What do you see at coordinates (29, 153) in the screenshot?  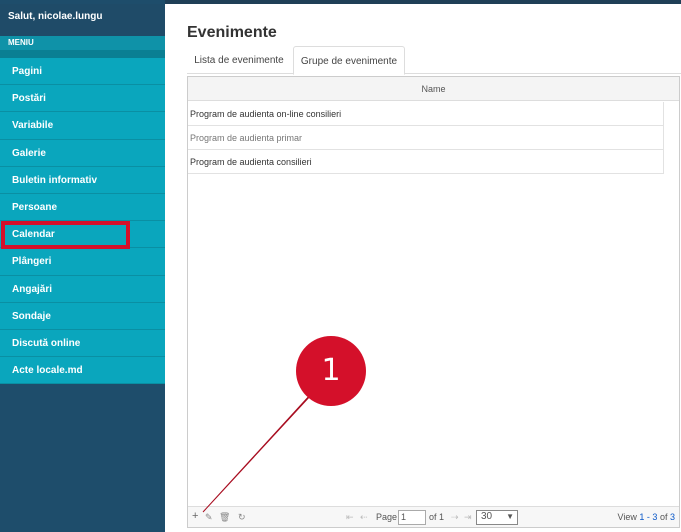 I see `sidebar-item-label: Galerie` at bounding box center [29, 153].